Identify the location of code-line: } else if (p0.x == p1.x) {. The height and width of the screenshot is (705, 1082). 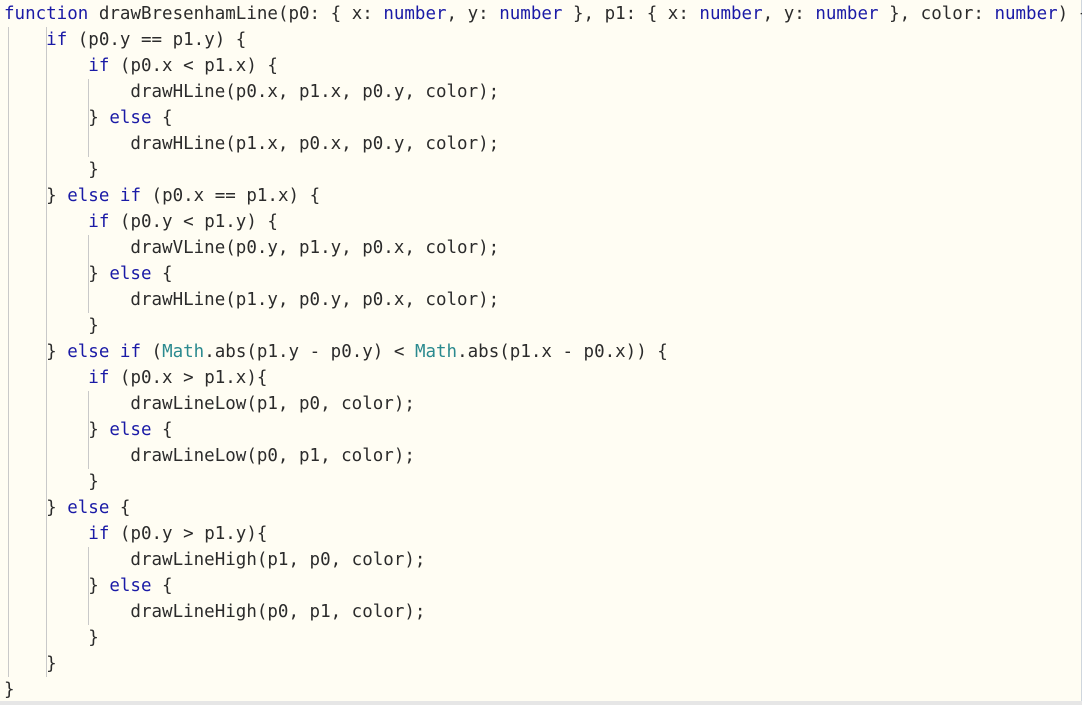
(162, 196).